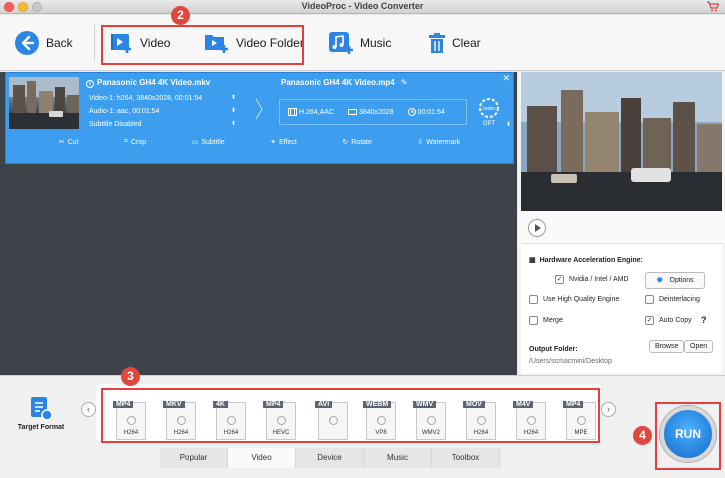 The width and height of the screenshot is (725, 478). I want to click on add-music-button: Music, so click(359, 43).